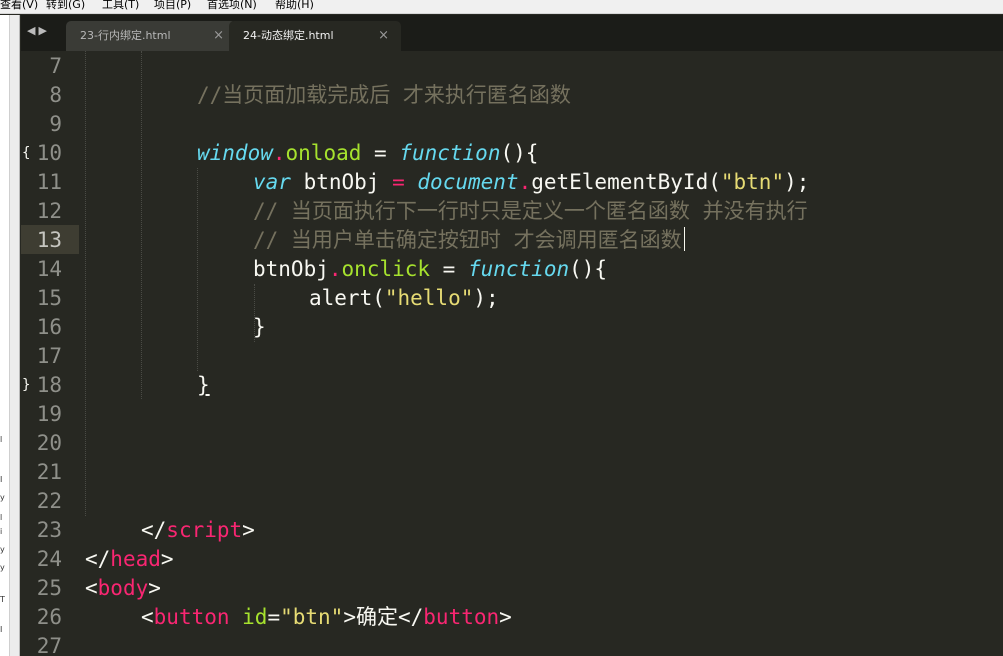 The width and height of the screenshot is (1003, 656). I want to click on code-line-24: </head>, so click(129, 559).